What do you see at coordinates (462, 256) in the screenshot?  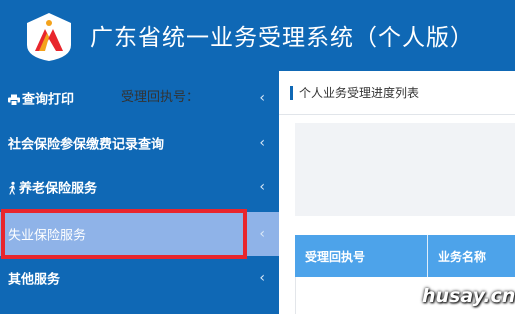 I see `column-header-business-name: 业务名称` at bounding box center [462, 256].